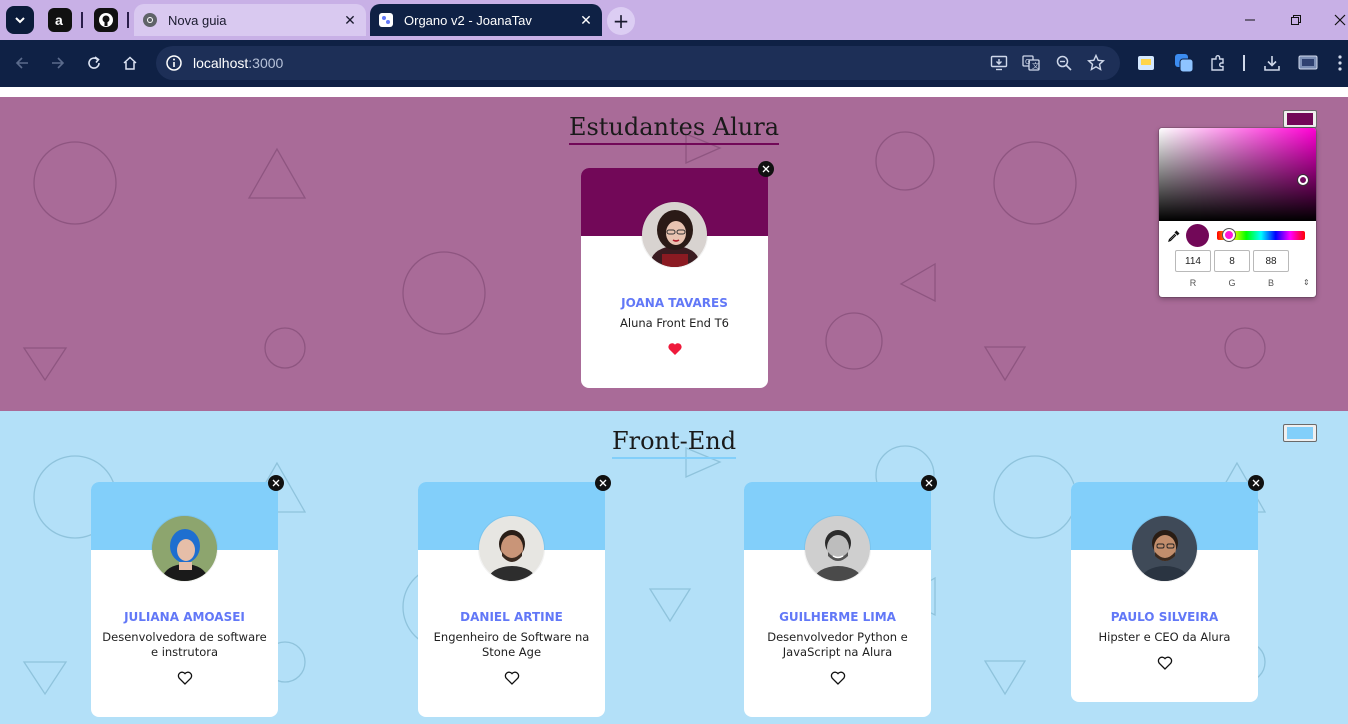 Image resolution: width=1348 pixels, height=724 pixels. Describe the element at coordinates (386, 20) in the screenshot. I see `organo-favicon-icon` at that location.